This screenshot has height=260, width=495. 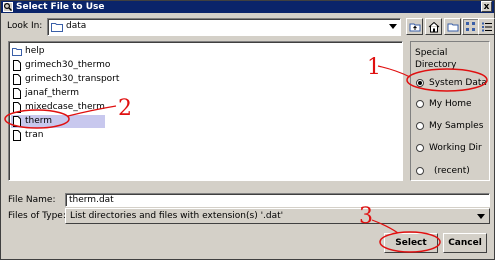 I want to click on home-icon, so click(x=434, y=27).